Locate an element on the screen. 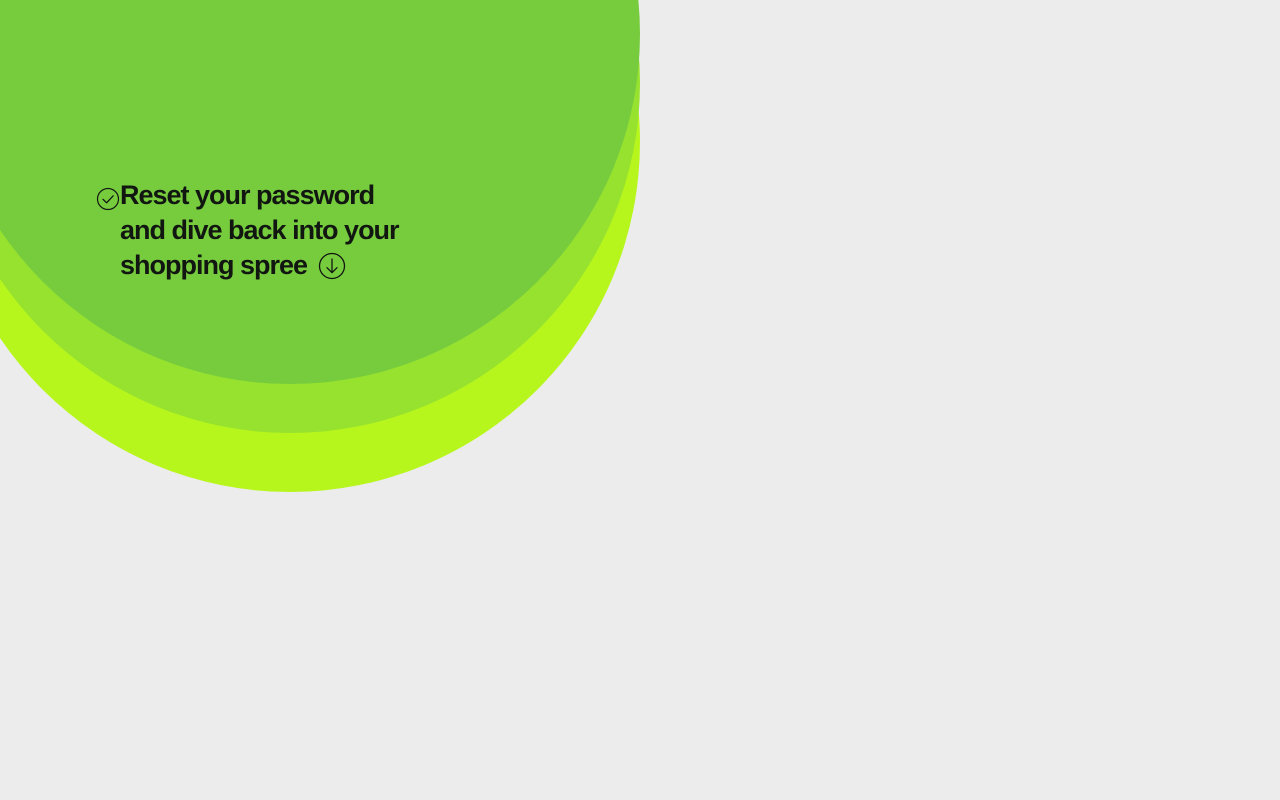 This screenshot has height=800, width=1280. headline-line-3: shopping spree is located at coordinates (258, 265).